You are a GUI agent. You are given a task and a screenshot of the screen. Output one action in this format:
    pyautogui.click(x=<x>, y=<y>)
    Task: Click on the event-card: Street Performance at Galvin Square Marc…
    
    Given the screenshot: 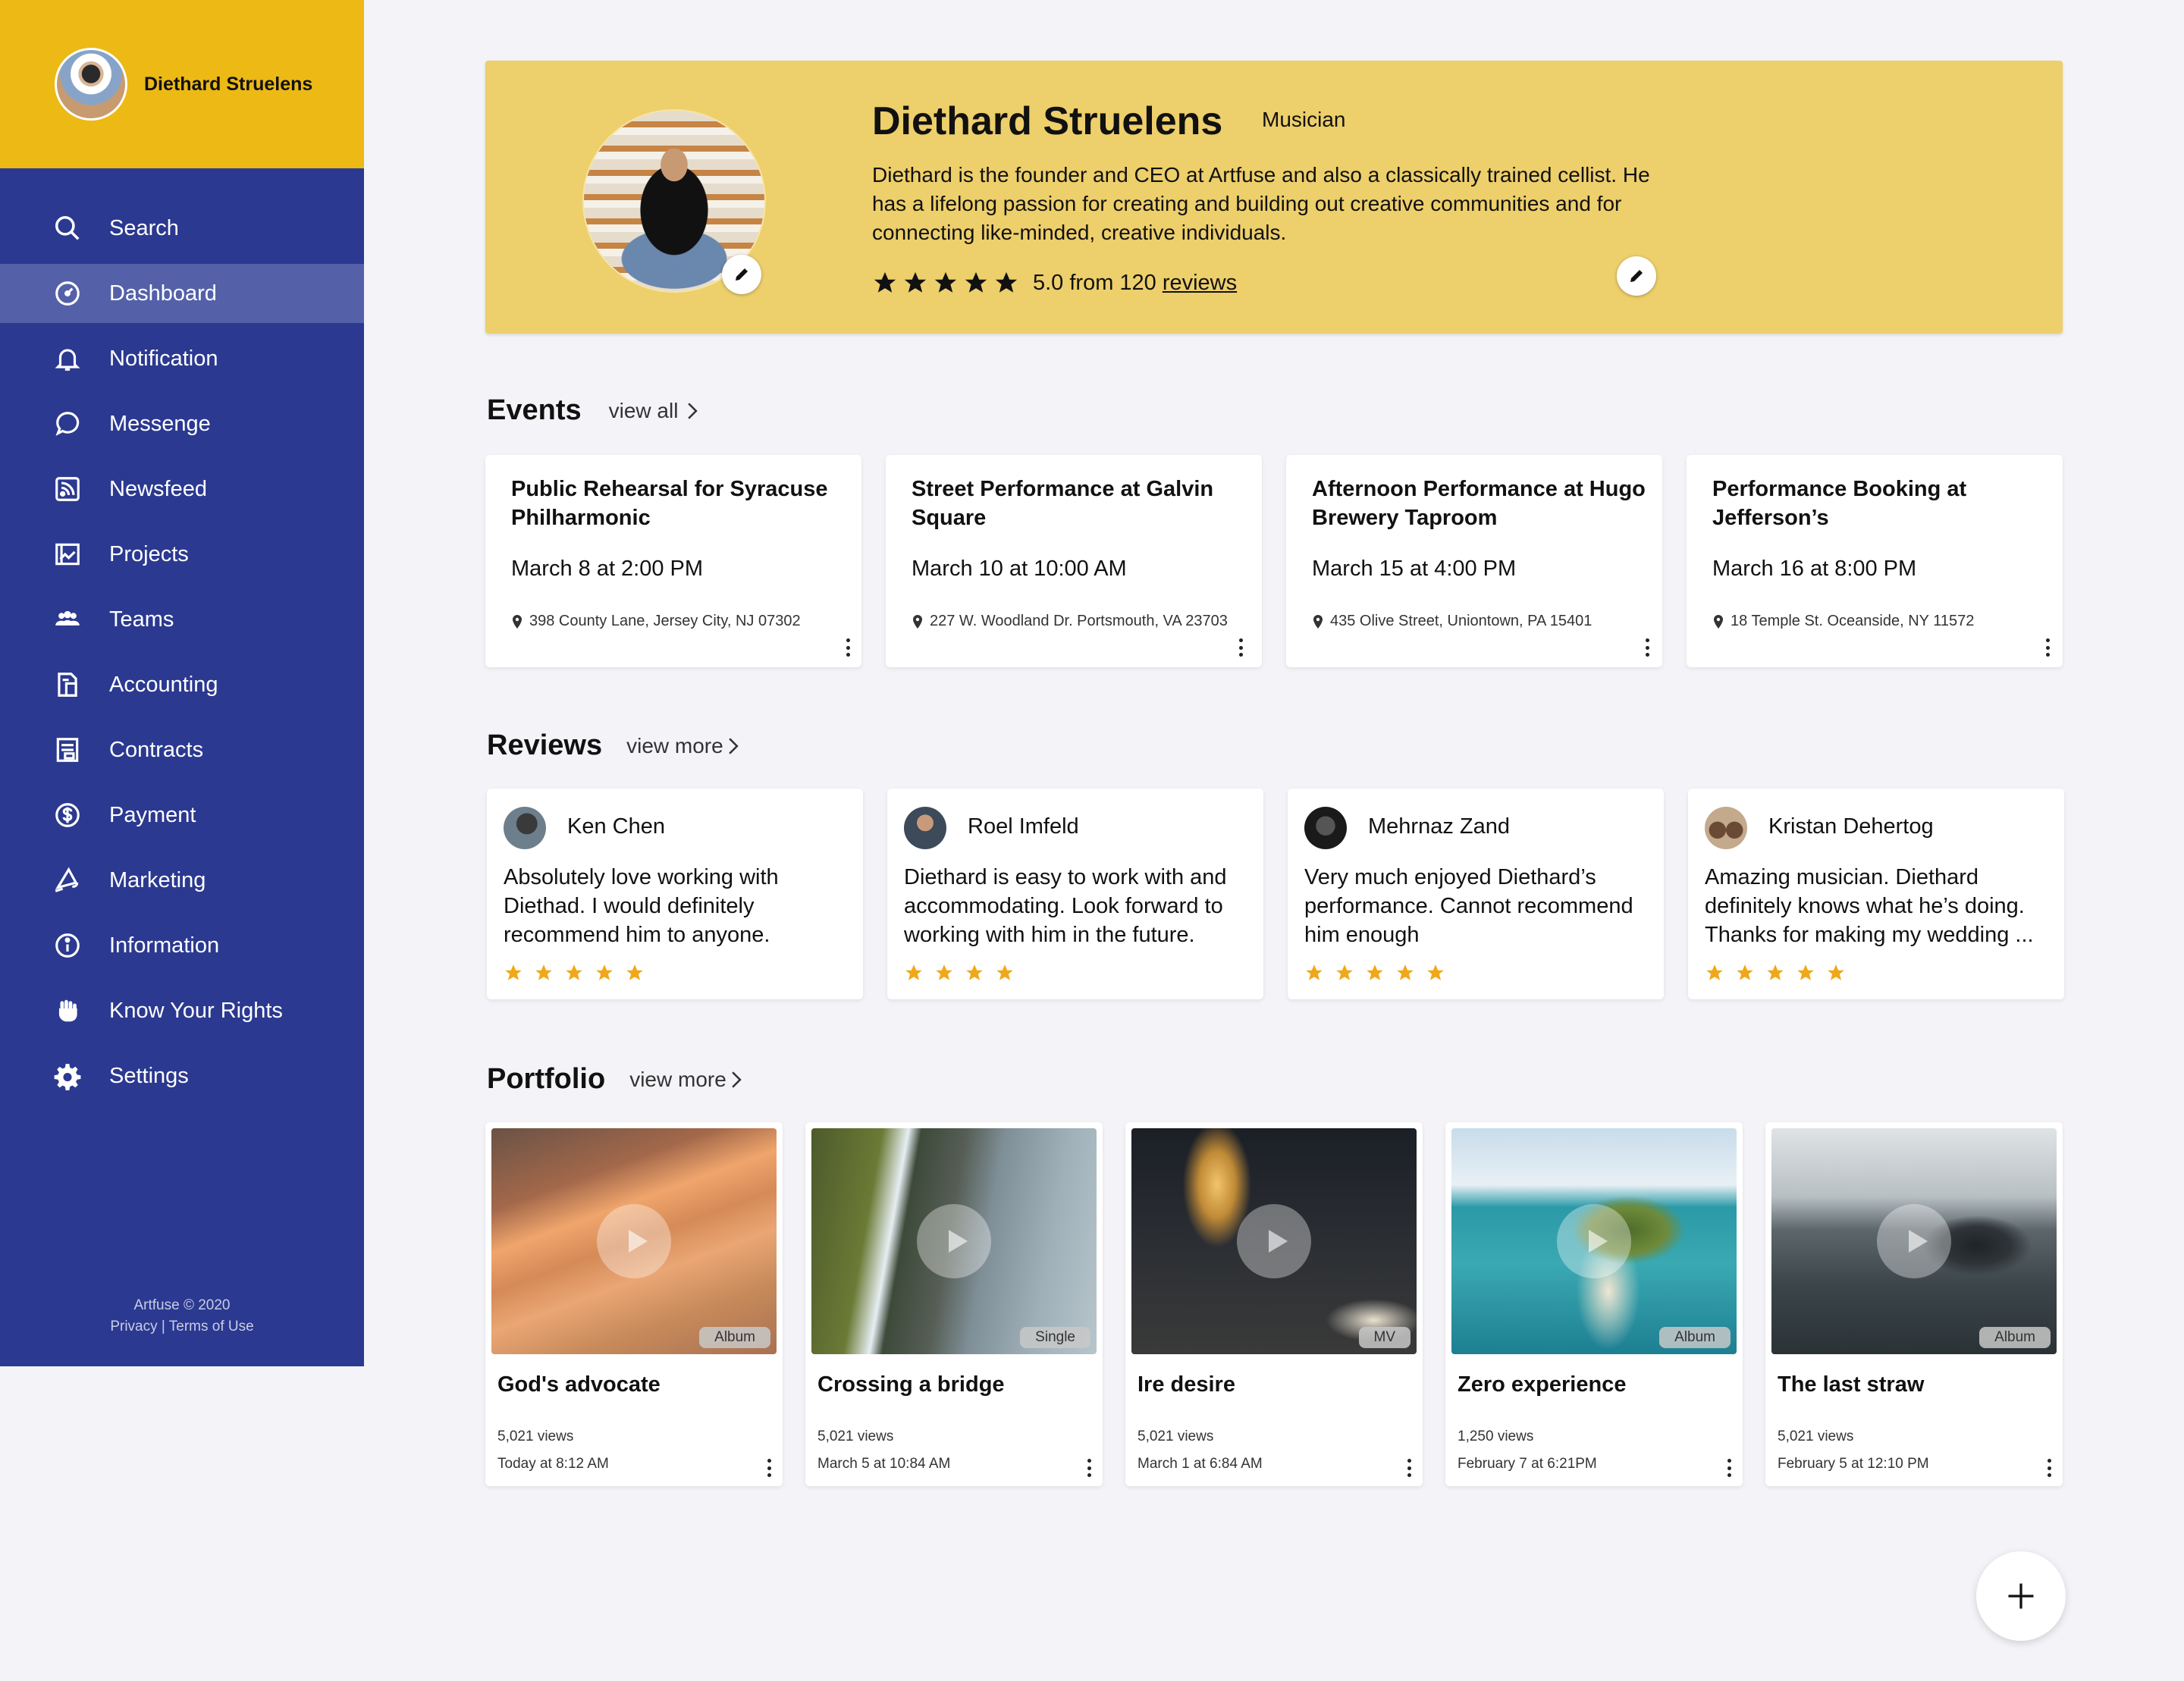 What is the action you would take?
    pyautogui.click(x=1074, y=561)
    